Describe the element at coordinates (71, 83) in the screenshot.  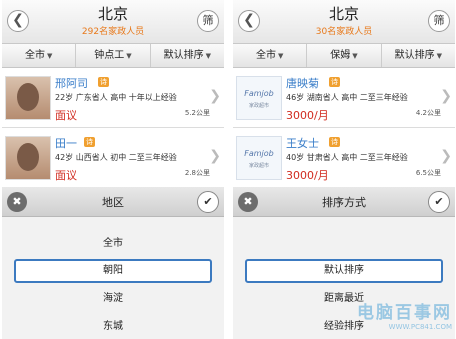
I see `worker-name: 邢阿司` at that location.